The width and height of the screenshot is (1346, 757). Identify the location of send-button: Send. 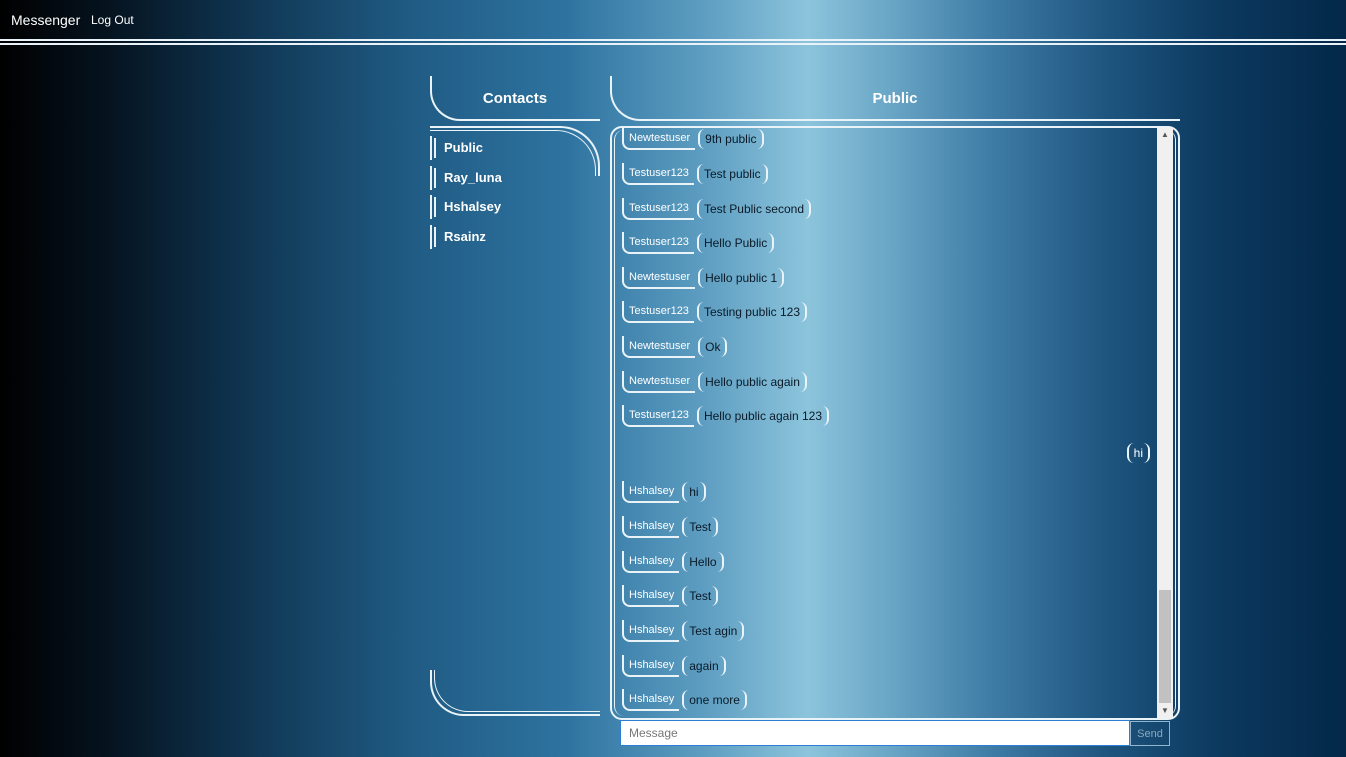
(1150, 733).